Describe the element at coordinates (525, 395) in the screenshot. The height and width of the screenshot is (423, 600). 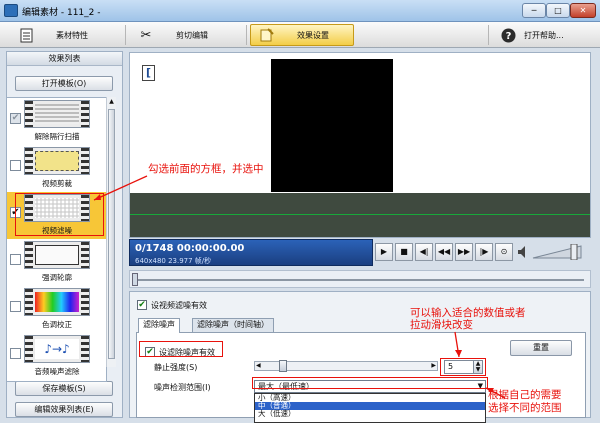
I see `annotation-range-hint-1: 根据自己的需要` at that location.